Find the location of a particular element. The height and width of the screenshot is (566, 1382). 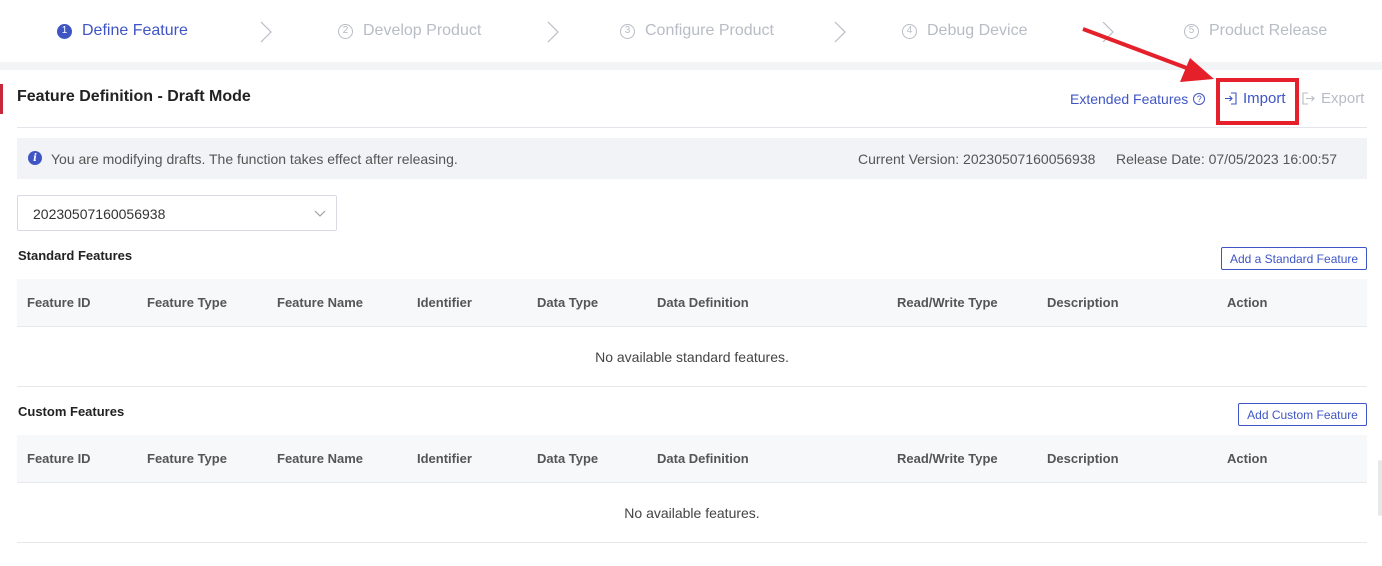

title-accent-bar is located at coordinates (1, 99).